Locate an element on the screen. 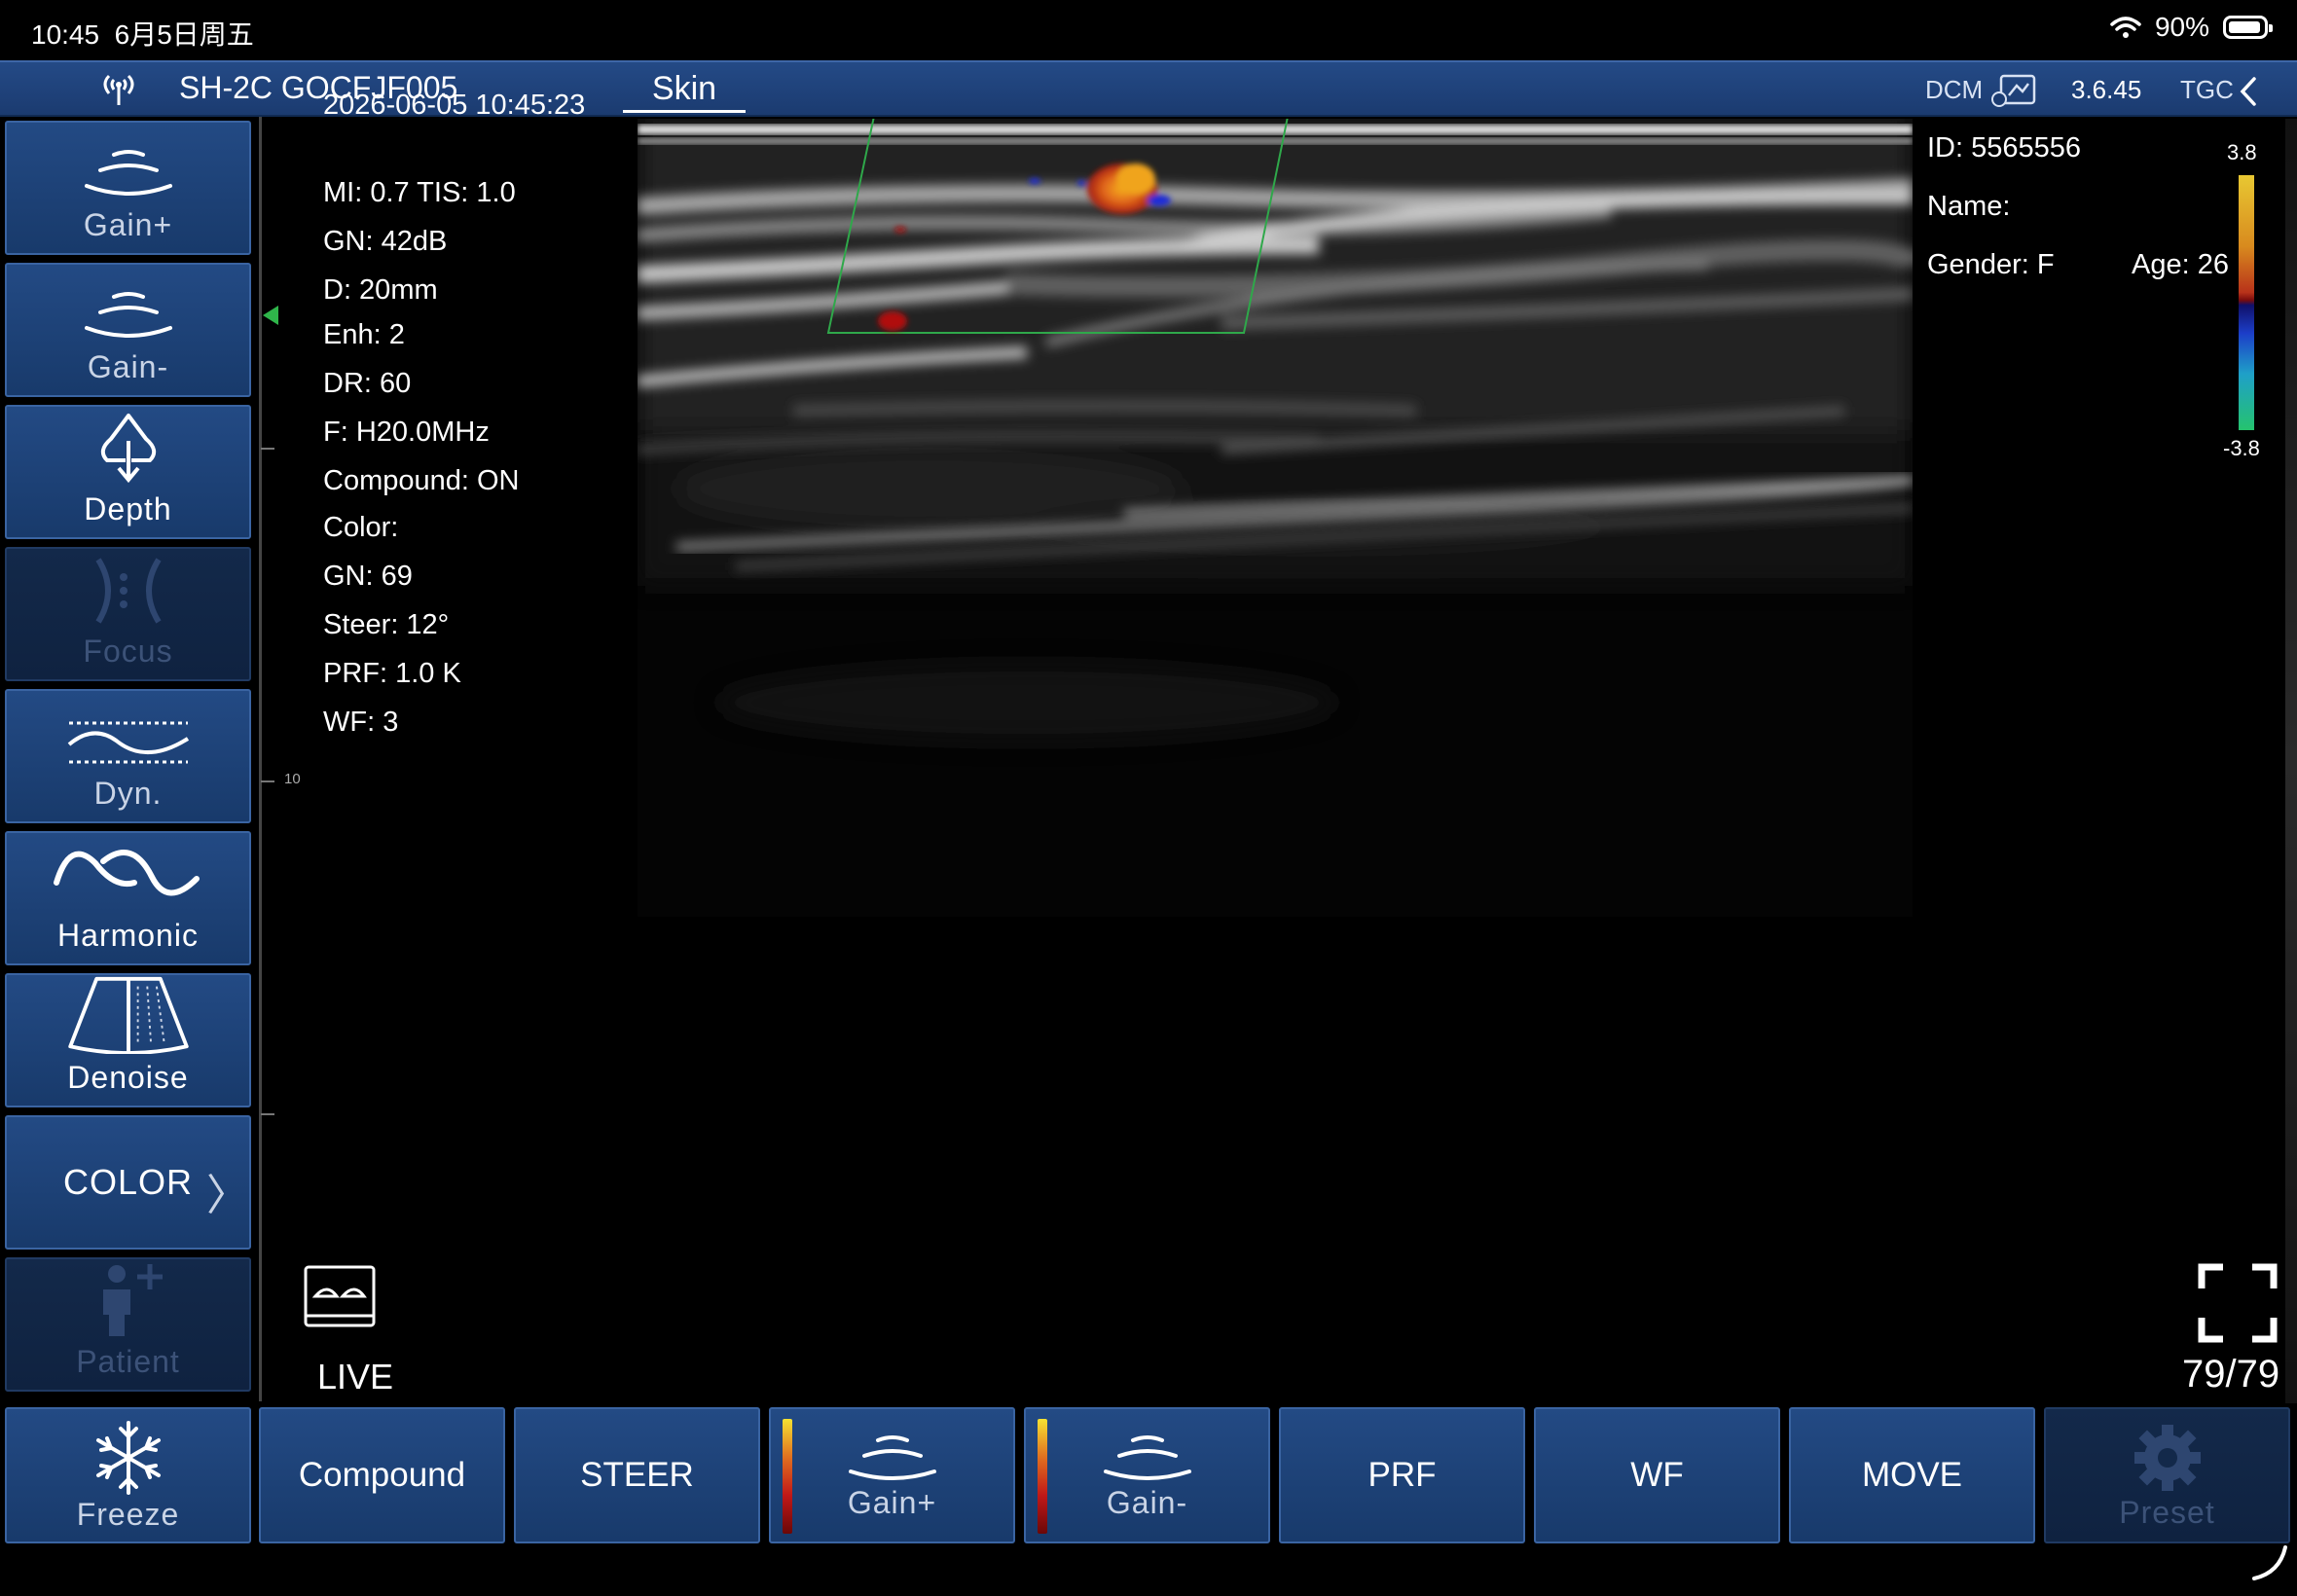  prf-button-label: PRF is located at coordinates (1402, 1475).